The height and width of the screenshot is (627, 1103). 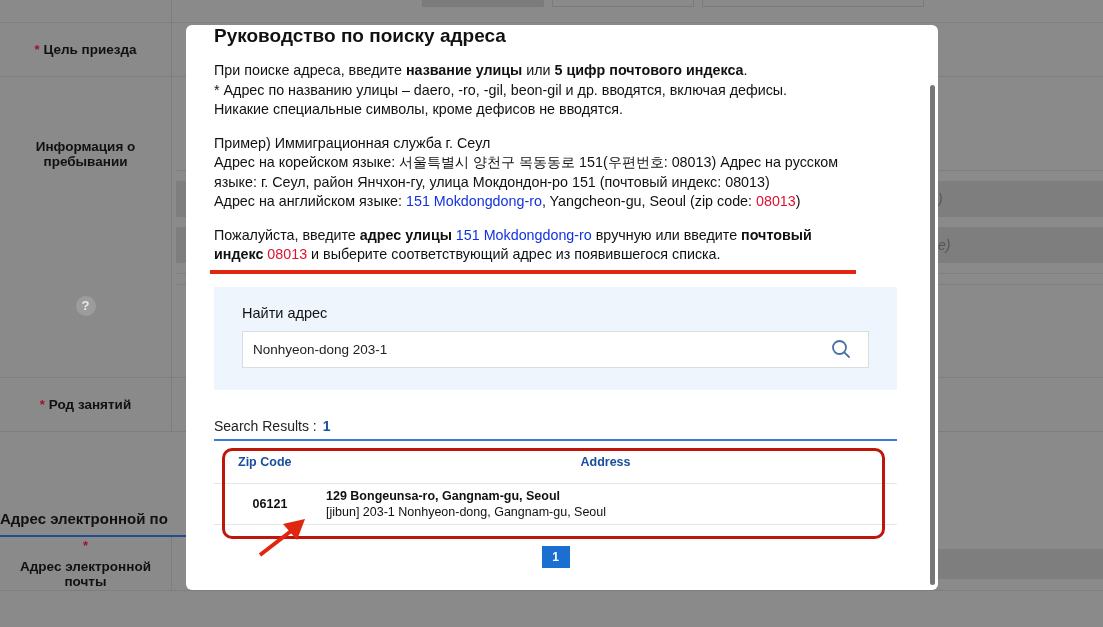 What do you see at coordinates (270, 503) in the screenshot?
I see `zip-code: 06121` at bounding box center [270, 503].